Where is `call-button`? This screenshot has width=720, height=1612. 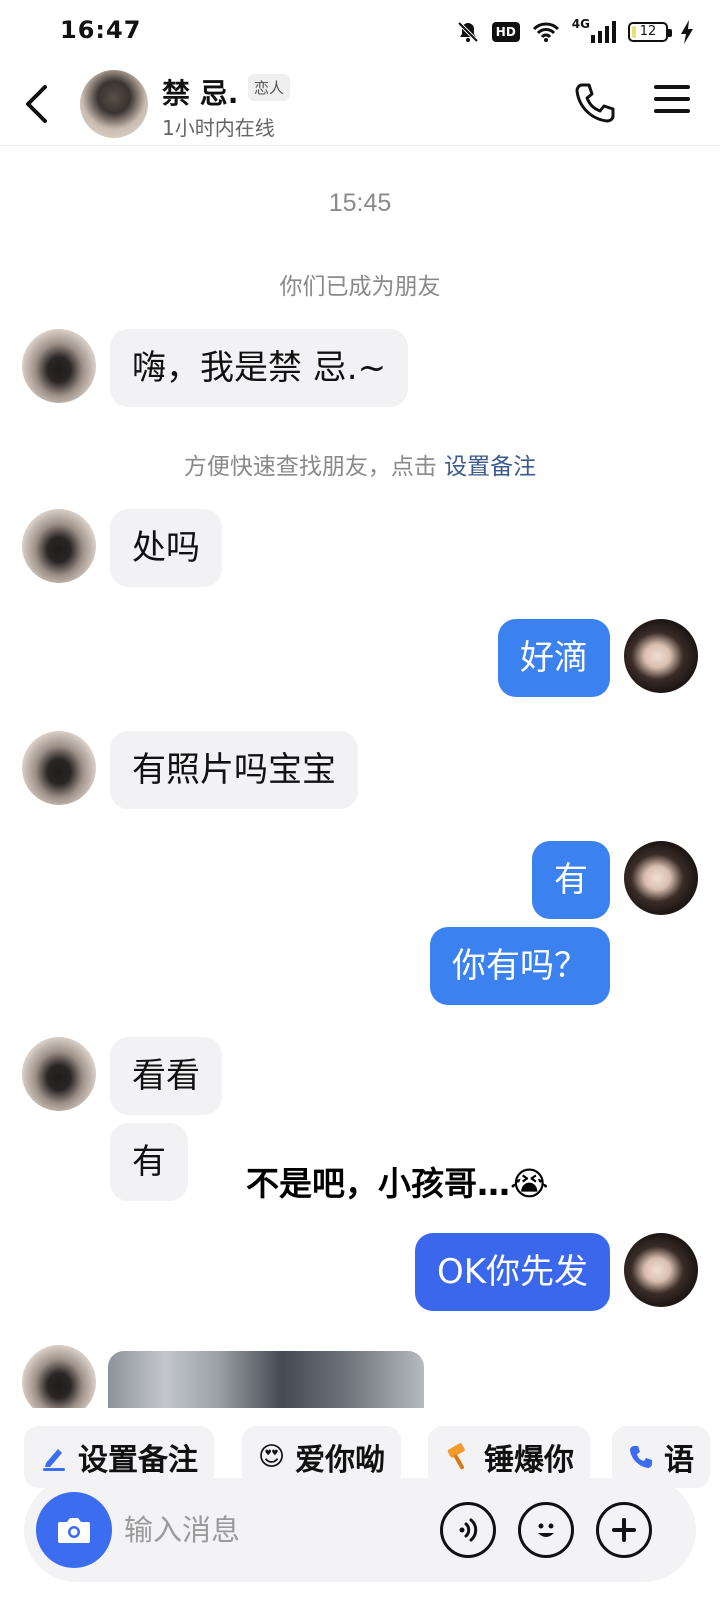 call-button is located at coordinates (595, 103).